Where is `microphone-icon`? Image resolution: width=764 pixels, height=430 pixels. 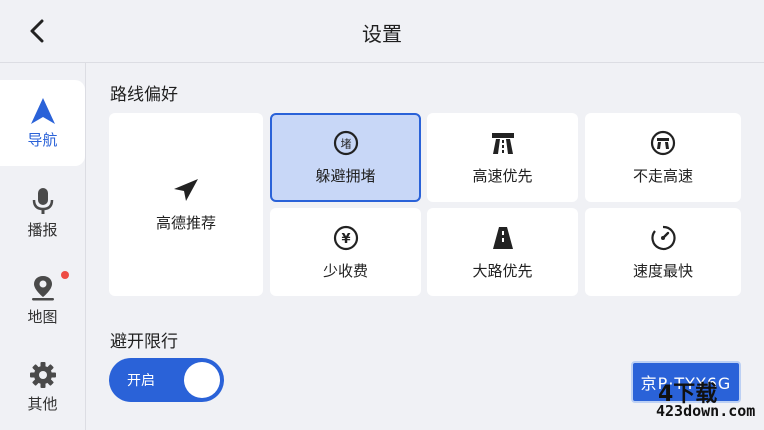
microphone-icon is located at coordinates (42, 200).